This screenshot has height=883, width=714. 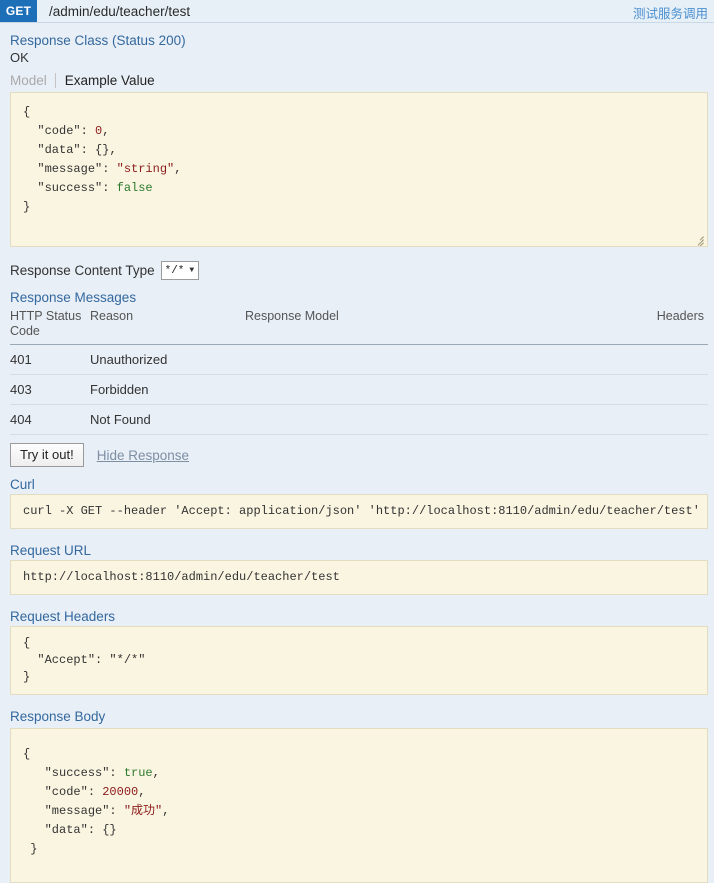 I want to click on request-url-heading: Request URL, so click(x=51, y=550).